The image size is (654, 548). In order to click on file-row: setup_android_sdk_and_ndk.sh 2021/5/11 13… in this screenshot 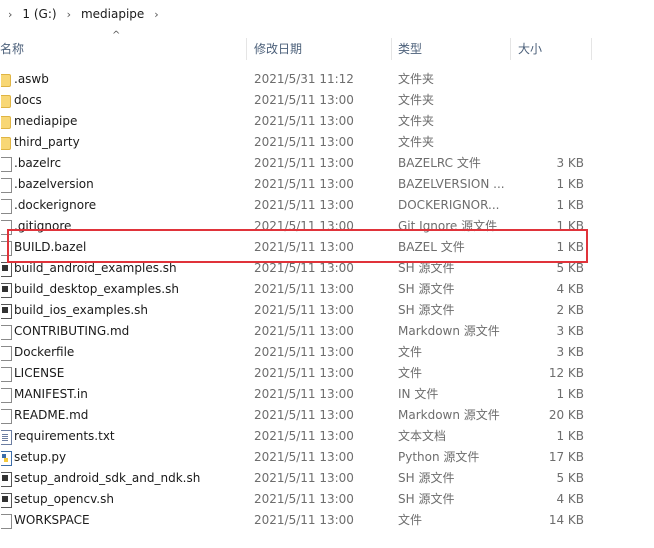, I will do `click(327, 478)`.